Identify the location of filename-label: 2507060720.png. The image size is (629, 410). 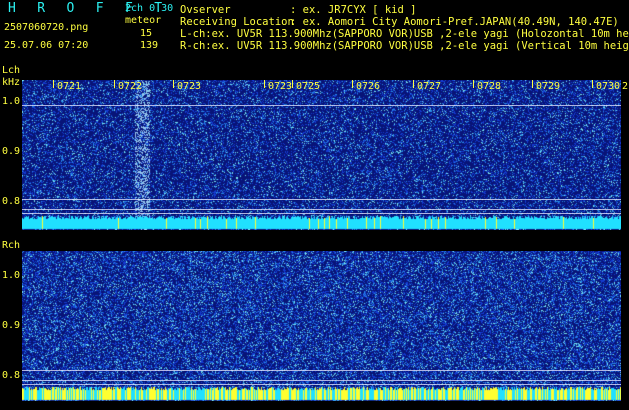
(46, 27).